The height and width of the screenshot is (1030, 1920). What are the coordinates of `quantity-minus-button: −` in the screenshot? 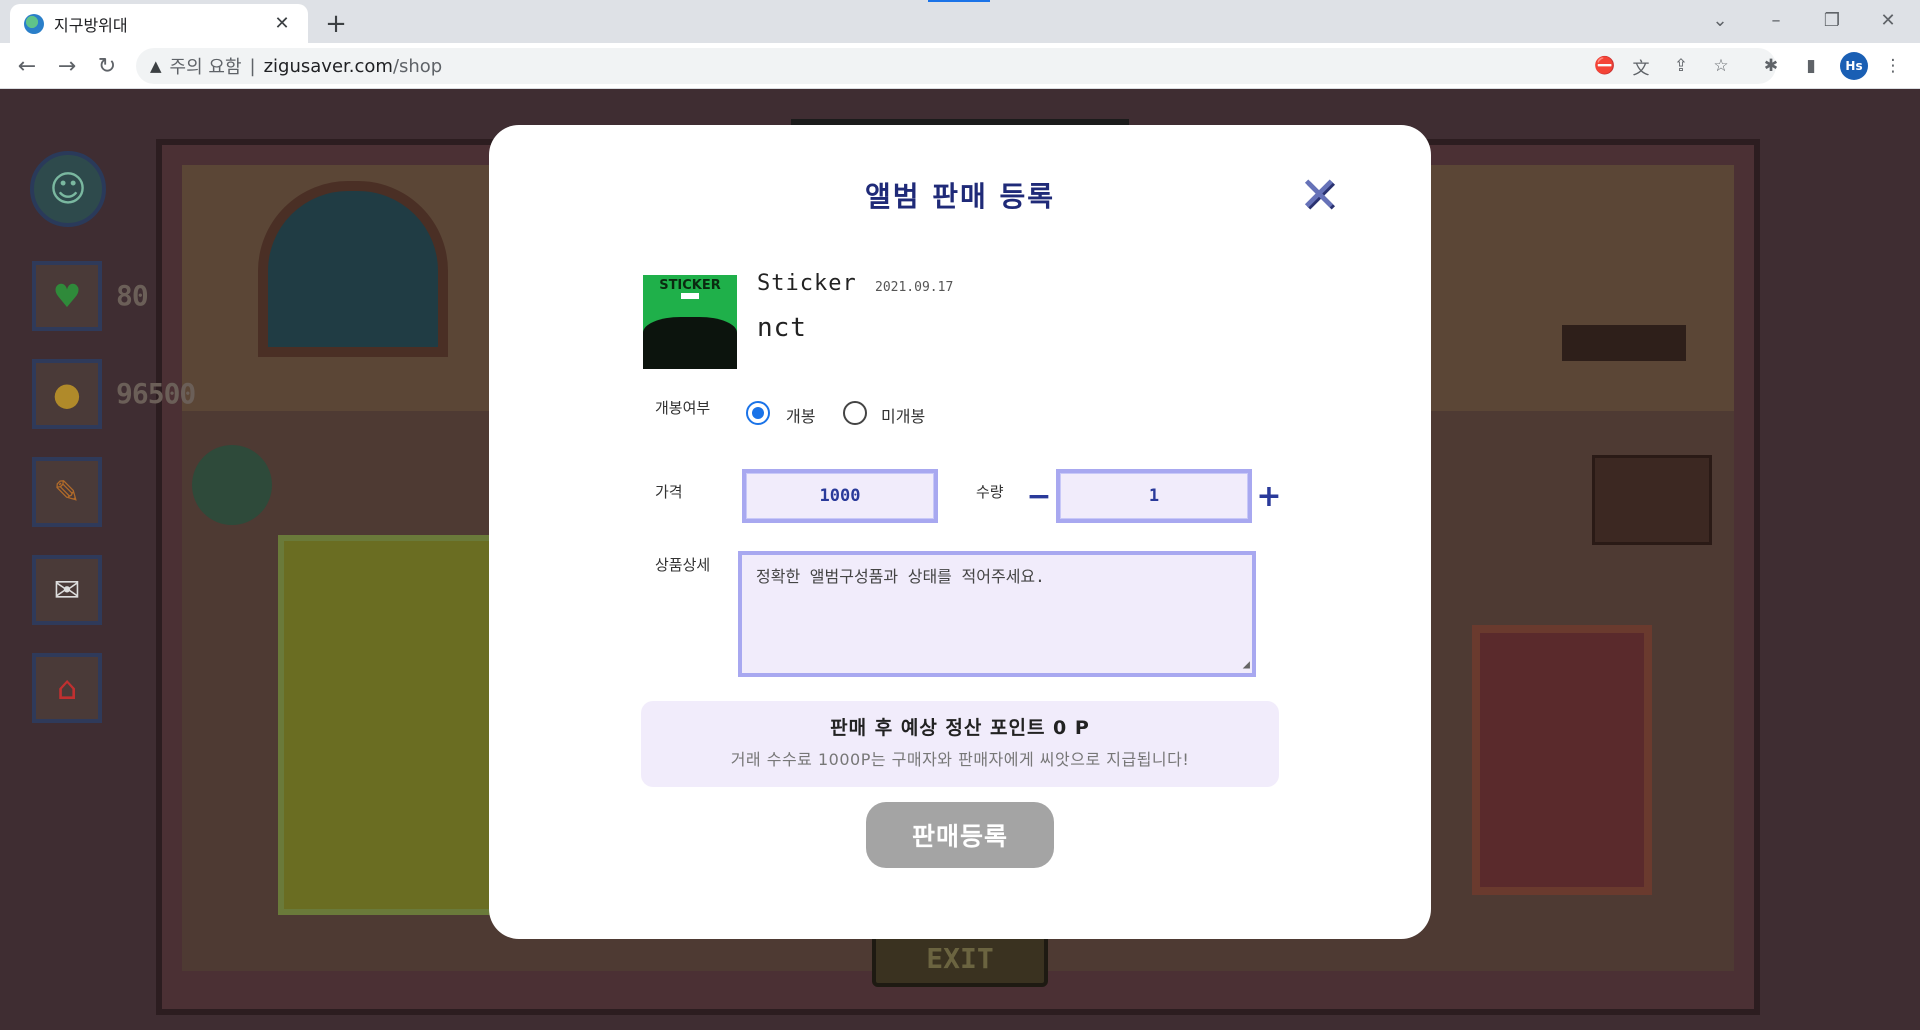 It's located at (1039, 496).